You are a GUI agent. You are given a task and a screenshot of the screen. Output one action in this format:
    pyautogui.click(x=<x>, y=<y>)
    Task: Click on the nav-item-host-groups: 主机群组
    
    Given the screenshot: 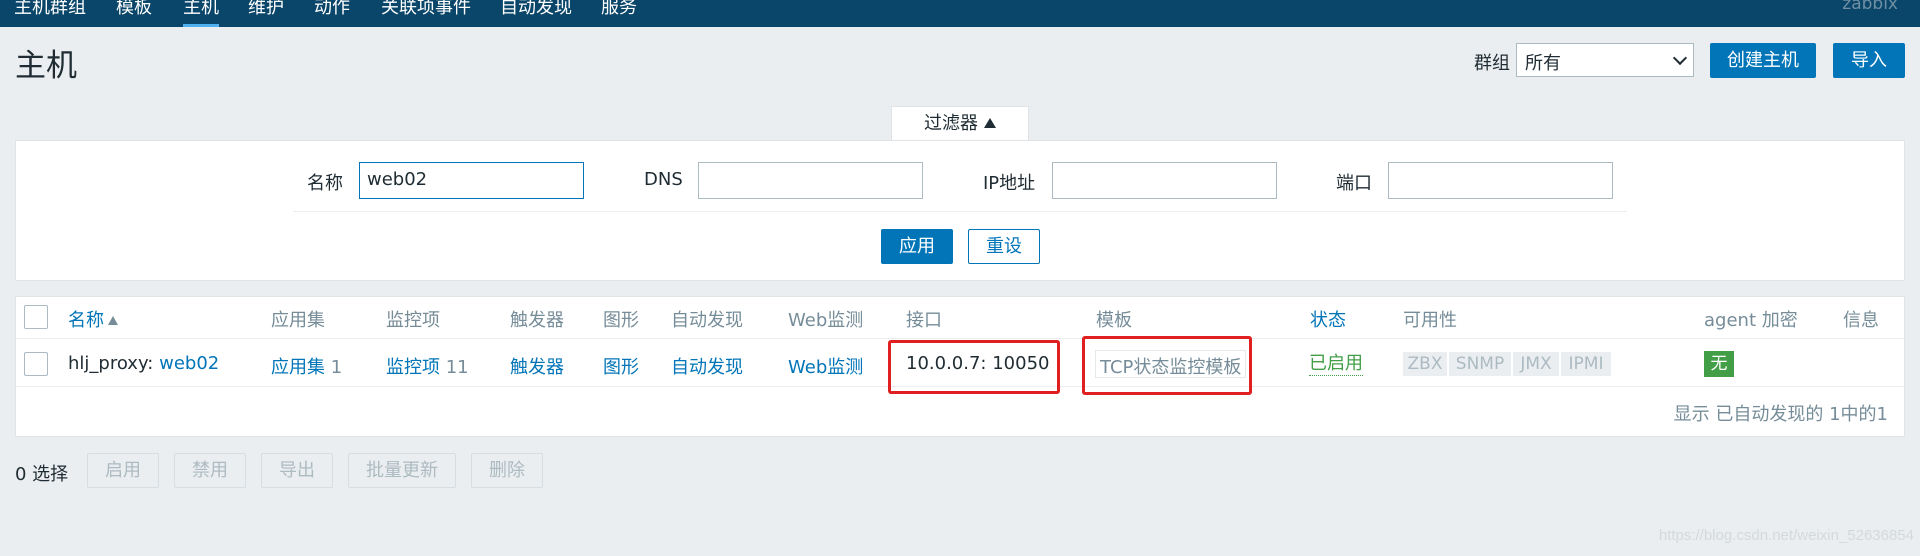 What is the action you would take?
    pyautogui.click(x=50, y=9)
    